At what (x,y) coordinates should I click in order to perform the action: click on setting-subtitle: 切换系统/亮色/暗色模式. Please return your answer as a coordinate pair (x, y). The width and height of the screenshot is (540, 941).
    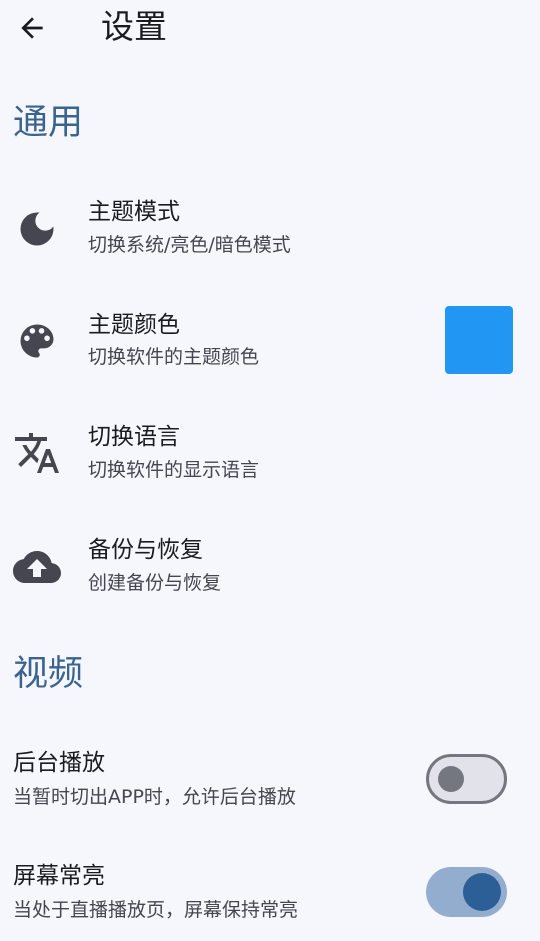
    Looking at the image, I should click on (189, 245).